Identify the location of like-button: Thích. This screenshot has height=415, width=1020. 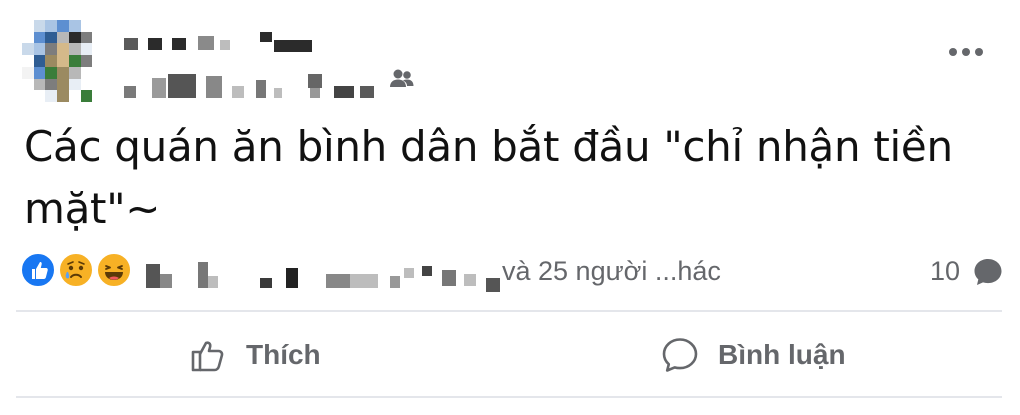
(254, 355).